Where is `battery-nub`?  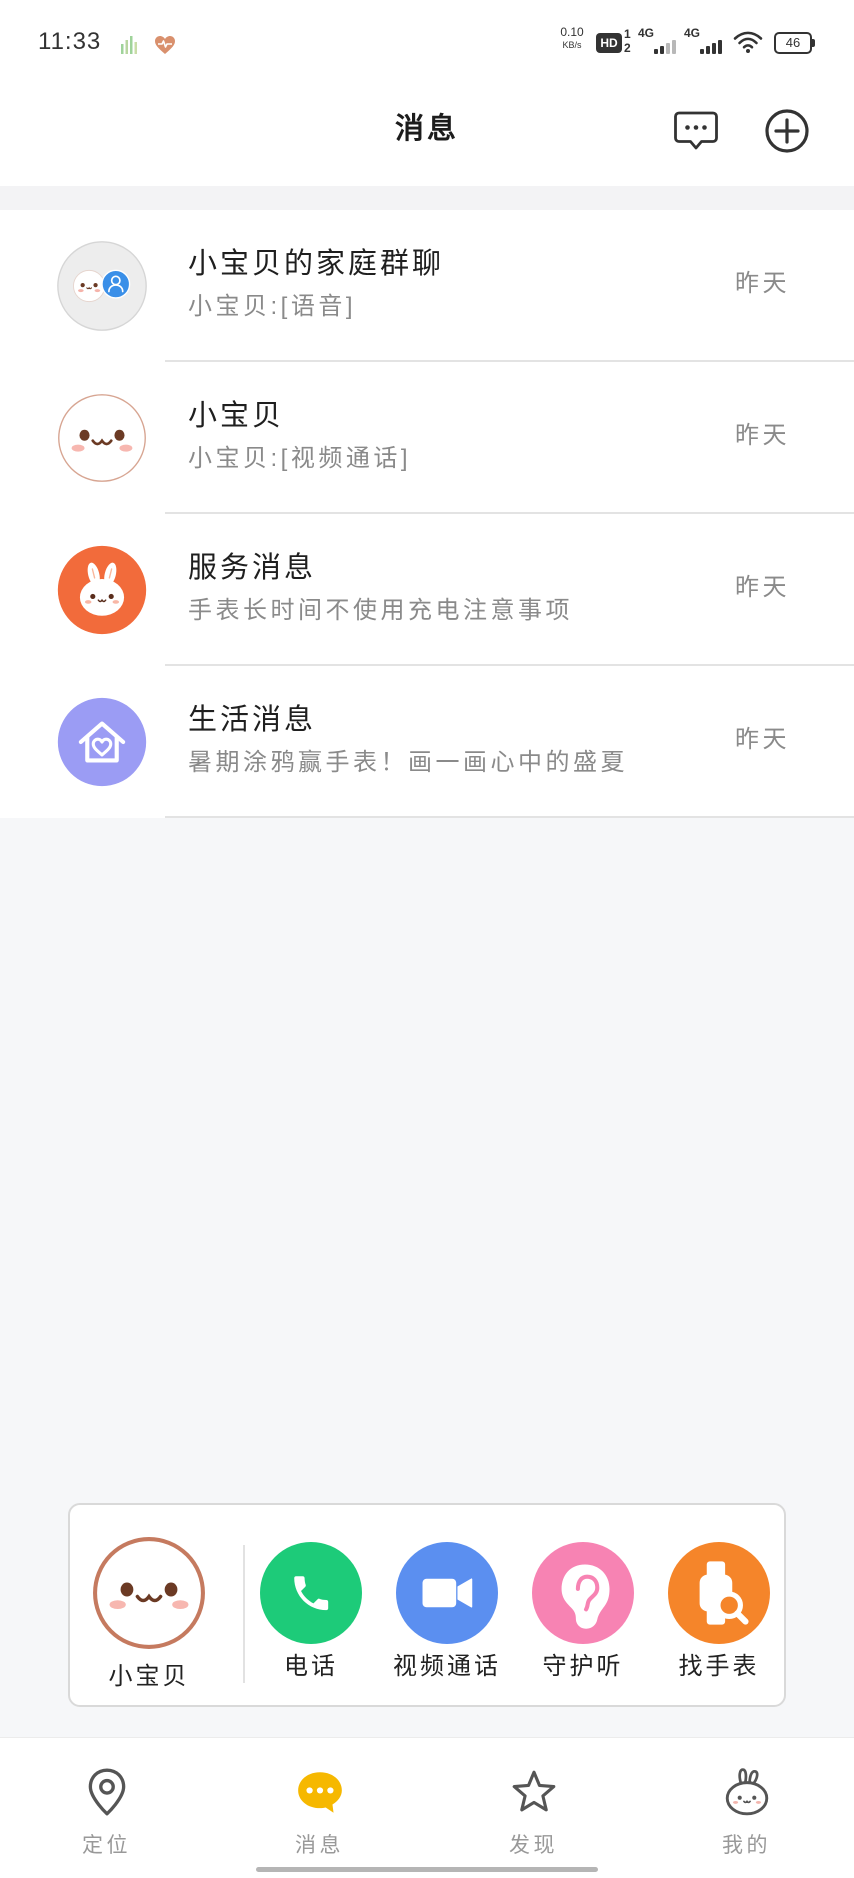 battery-nub is located at coordinates (813, 43).